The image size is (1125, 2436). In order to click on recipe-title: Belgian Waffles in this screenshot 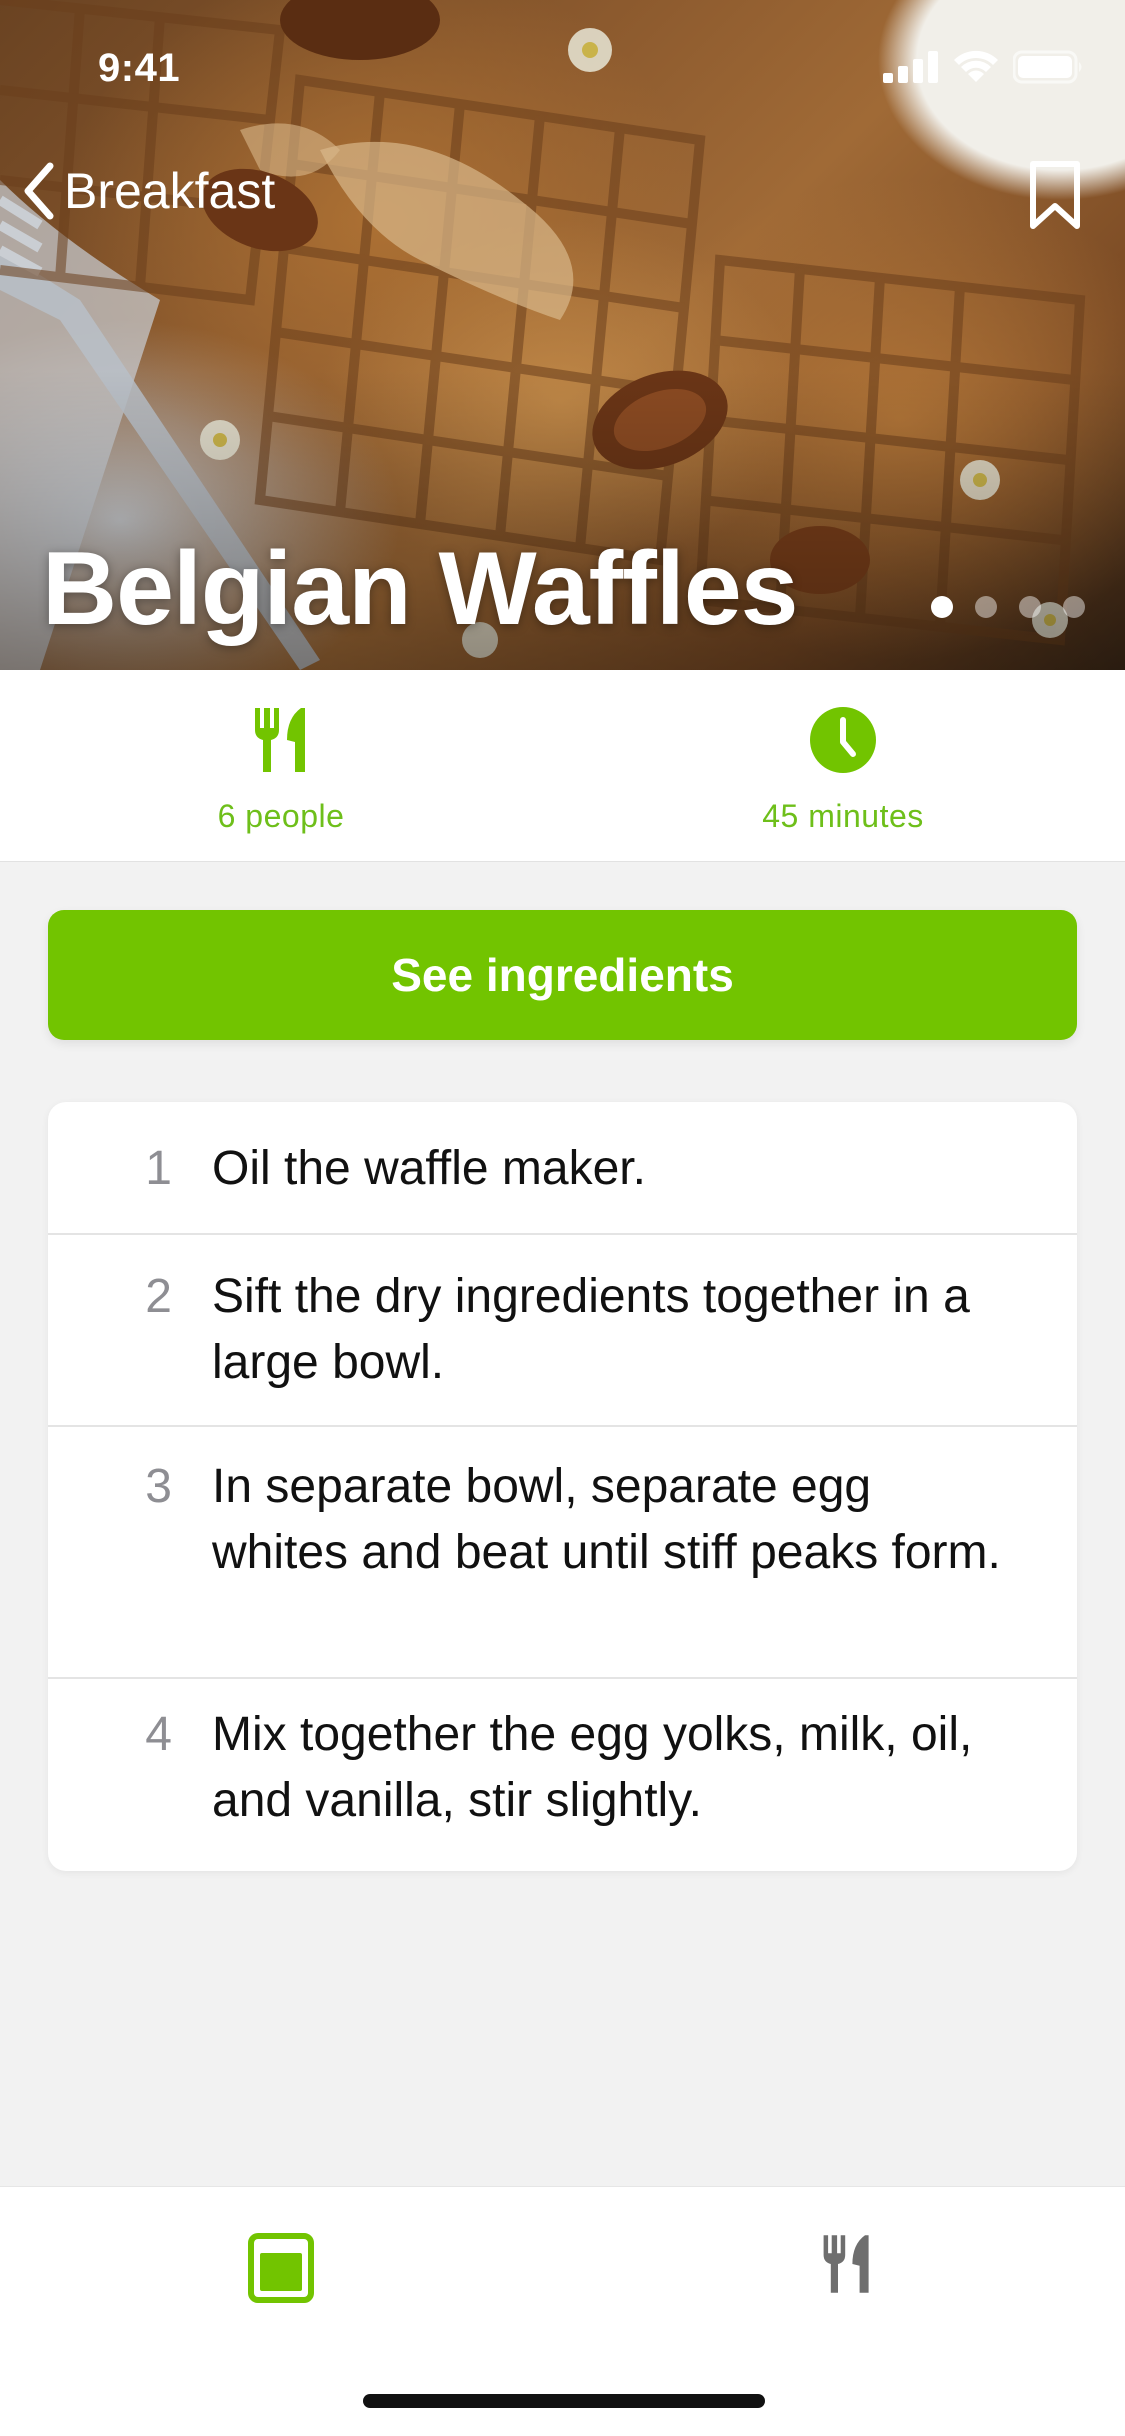, I will do `click(420, 589)`.